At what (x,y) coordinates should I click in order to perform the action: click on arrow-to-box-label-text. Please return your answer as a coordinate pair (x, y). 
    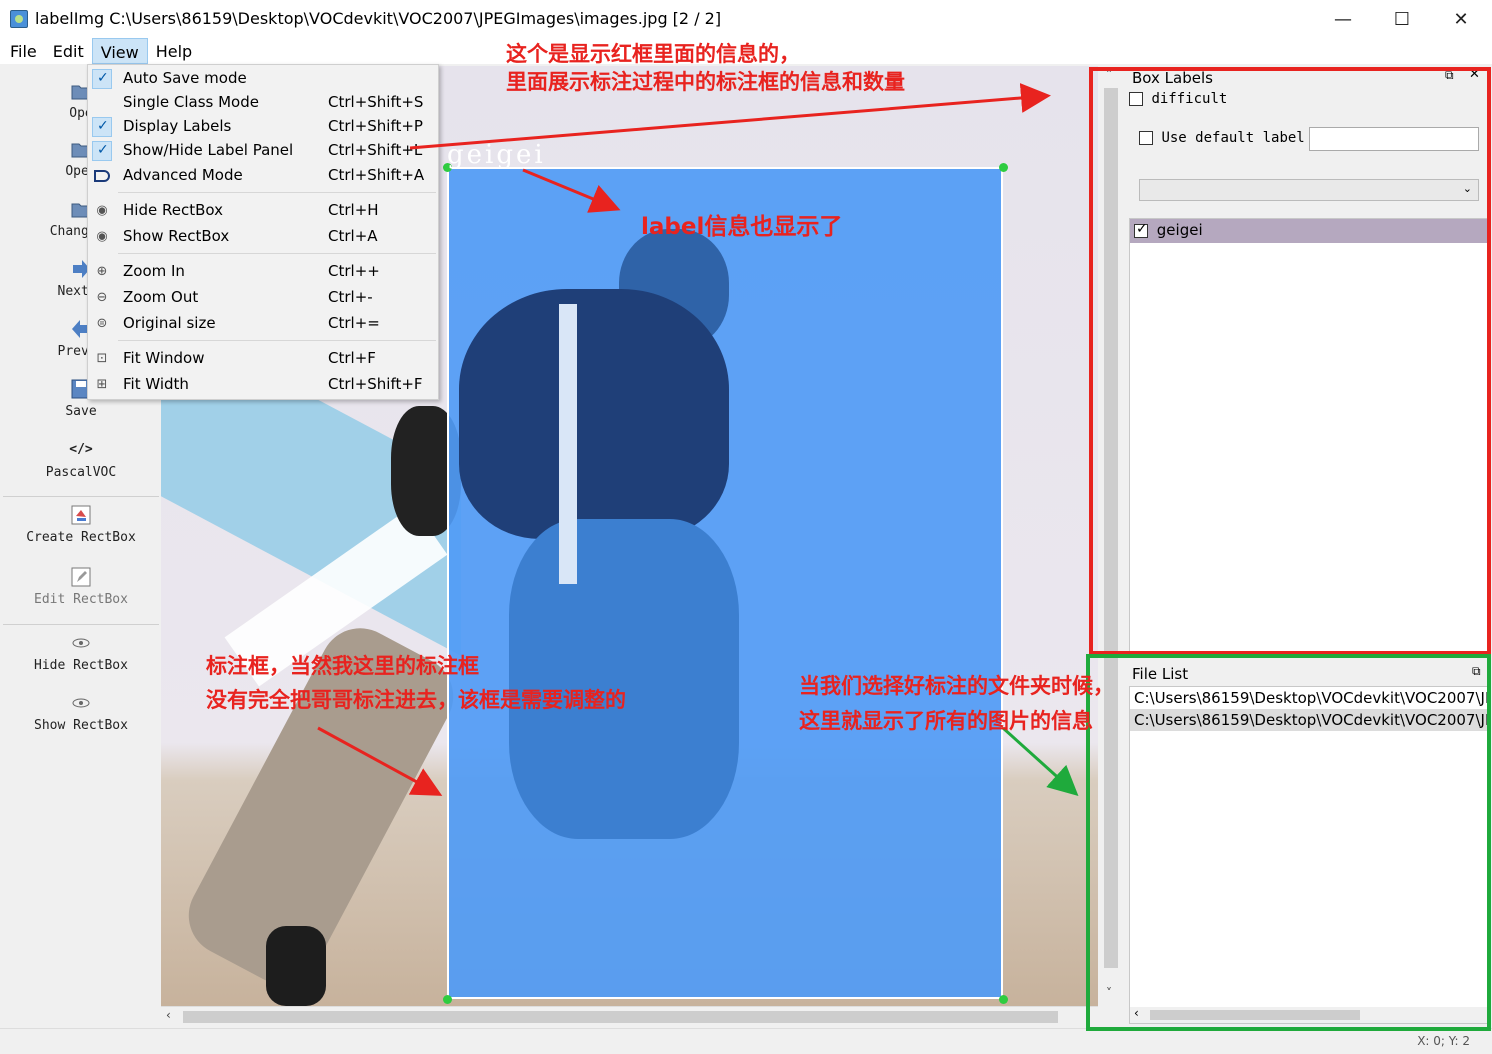
    Looking at the image, I should click on (571, 190).